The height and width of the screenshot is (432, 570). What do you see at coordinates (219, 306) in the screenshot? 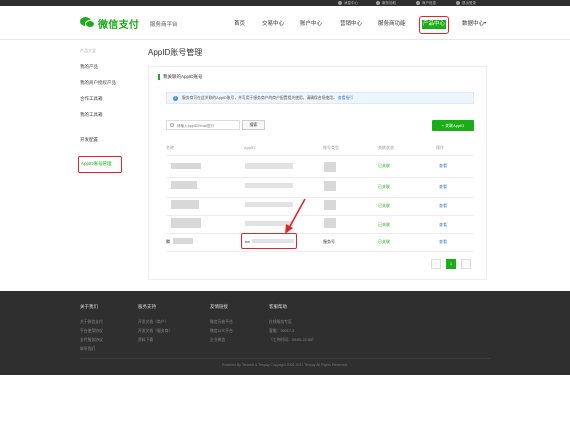
I see `footer-heading-links: 友情链接` at bounding box center [219, 306].